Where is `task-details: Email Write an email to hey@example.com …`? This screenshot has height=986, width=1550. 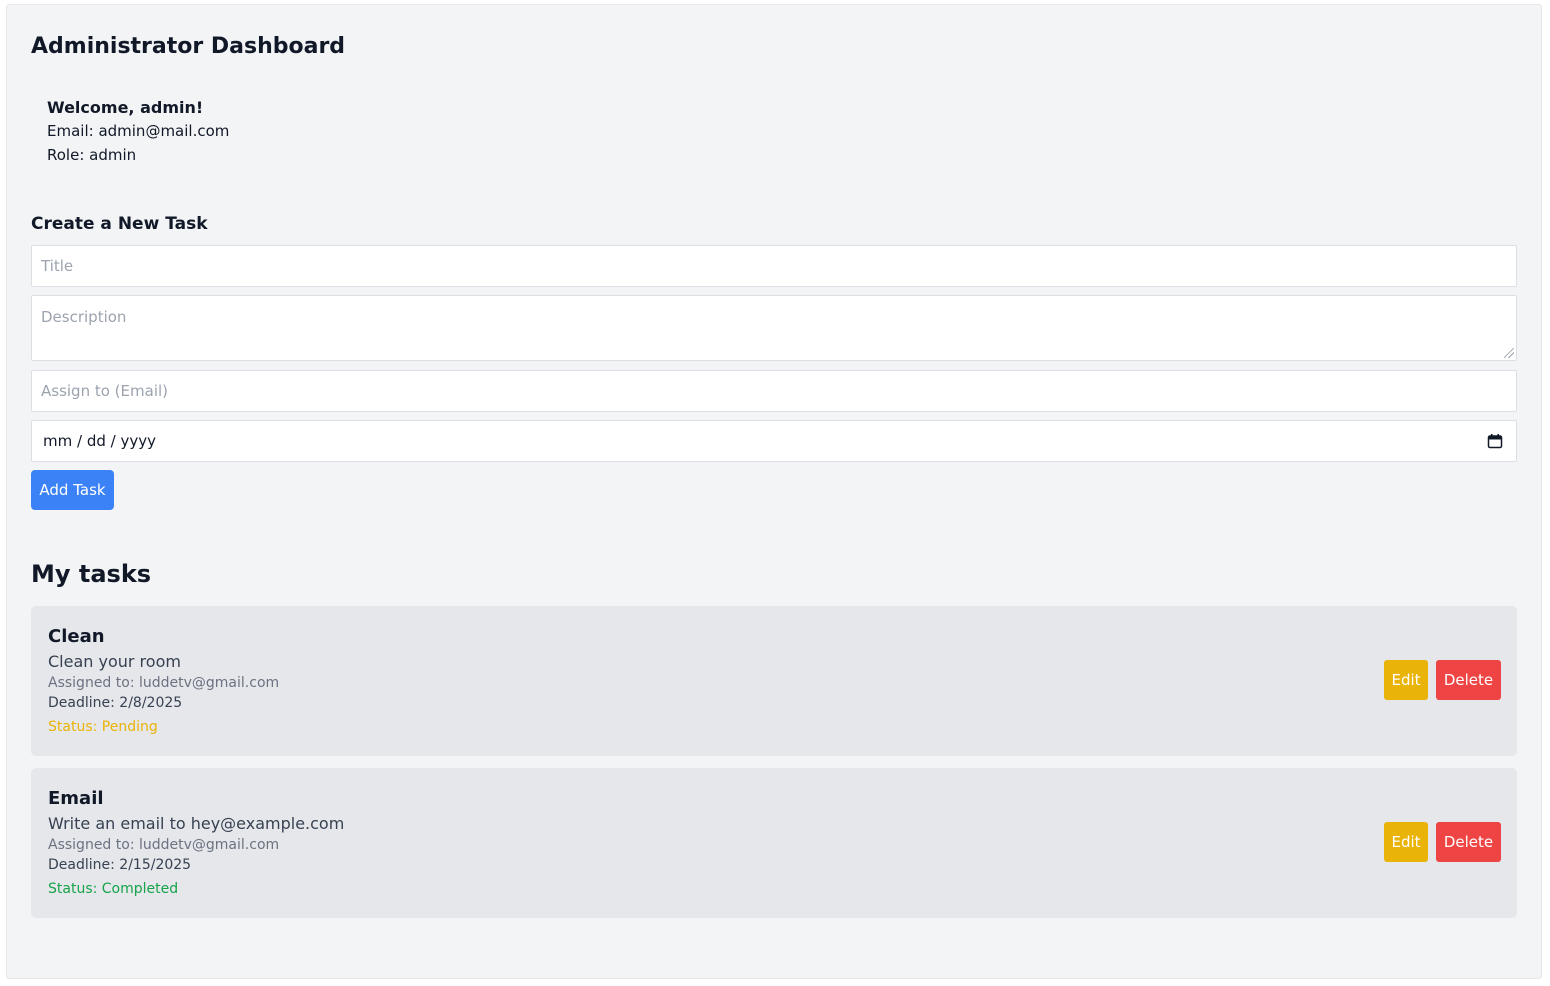 task-details: Email Write an email to hey@example.com … is located at coordinates (196, 843).